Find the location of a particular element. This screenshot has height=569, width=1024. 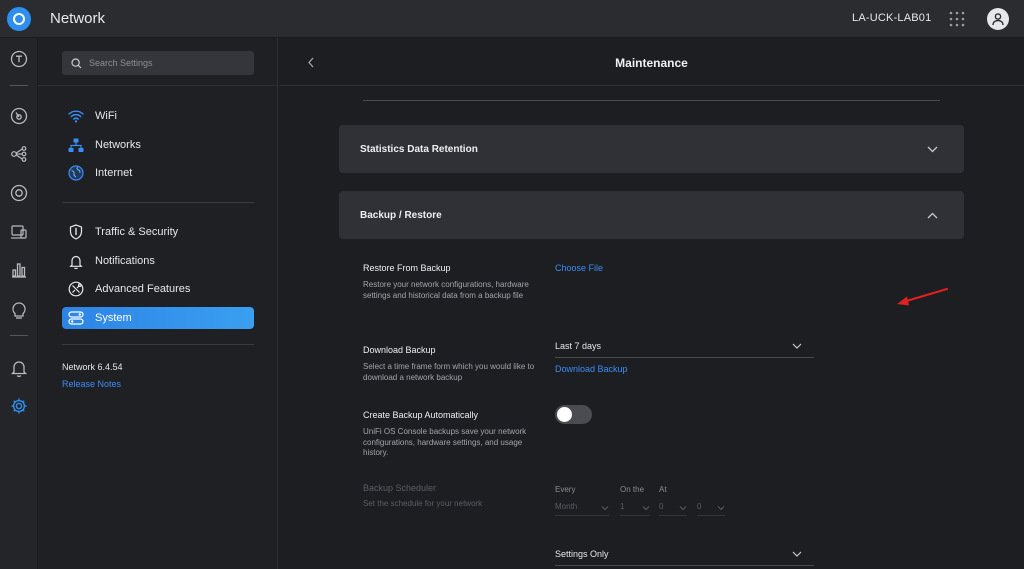

app-rail is located at coordinates (19, 303).